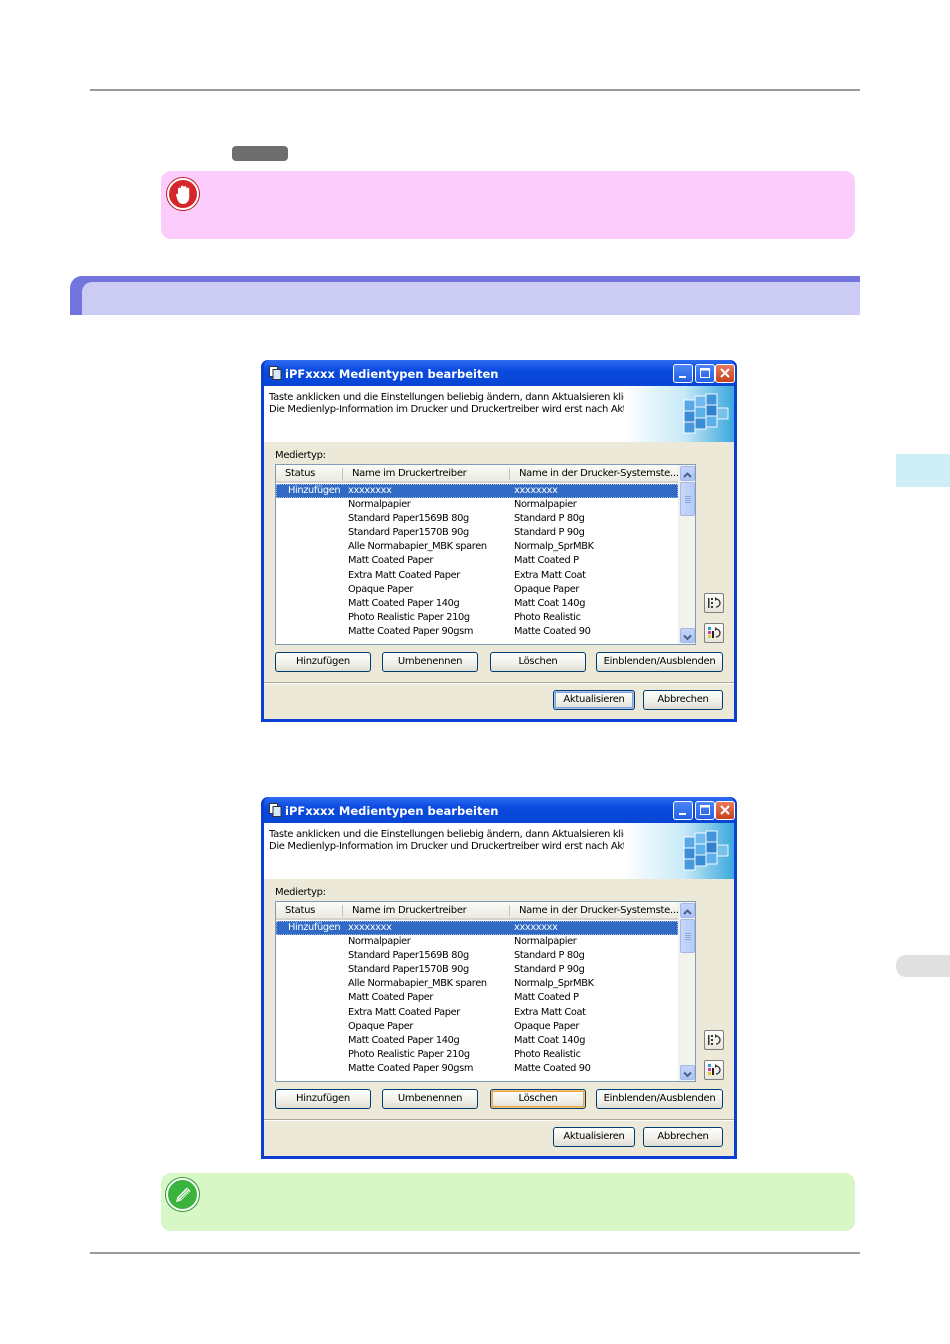 This screenshot has height=1344, width=950. What do you see at coordinates (508, 1202) in the screenshot?
I see `note-callout` at bounding box center [508, 1202].